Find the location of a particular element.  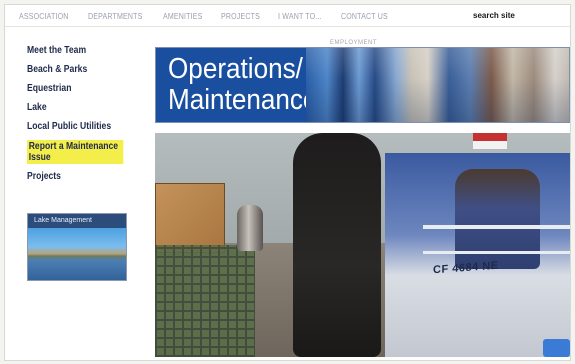

nav-item-departments: DEPARTMENTS is located at coordinates (115, 16).